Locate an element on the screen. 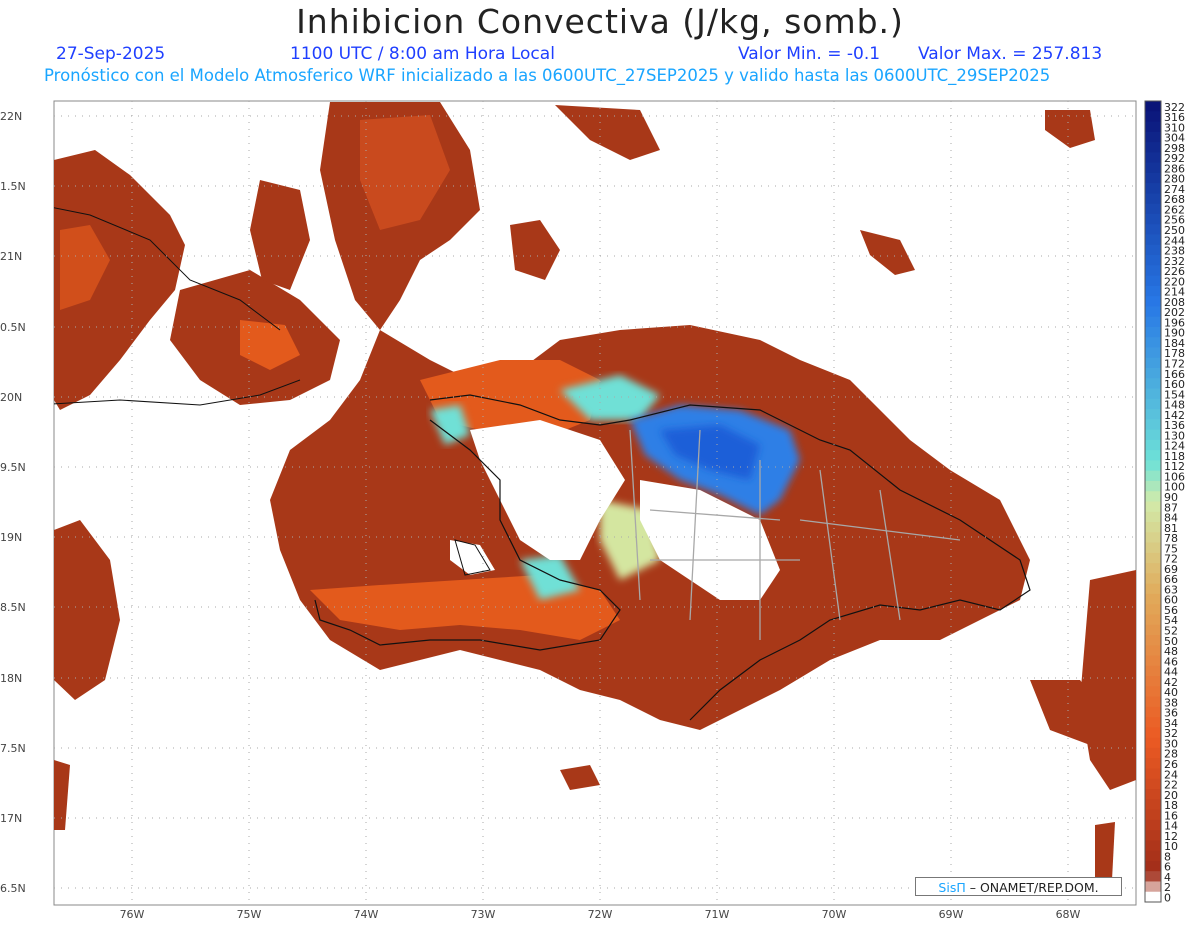 Image resolution: width=1200 pixels, height=927 pixels. credit-box: SisΠ – ONAMET/REP.DOM. is located at coordinates (1018, 886).